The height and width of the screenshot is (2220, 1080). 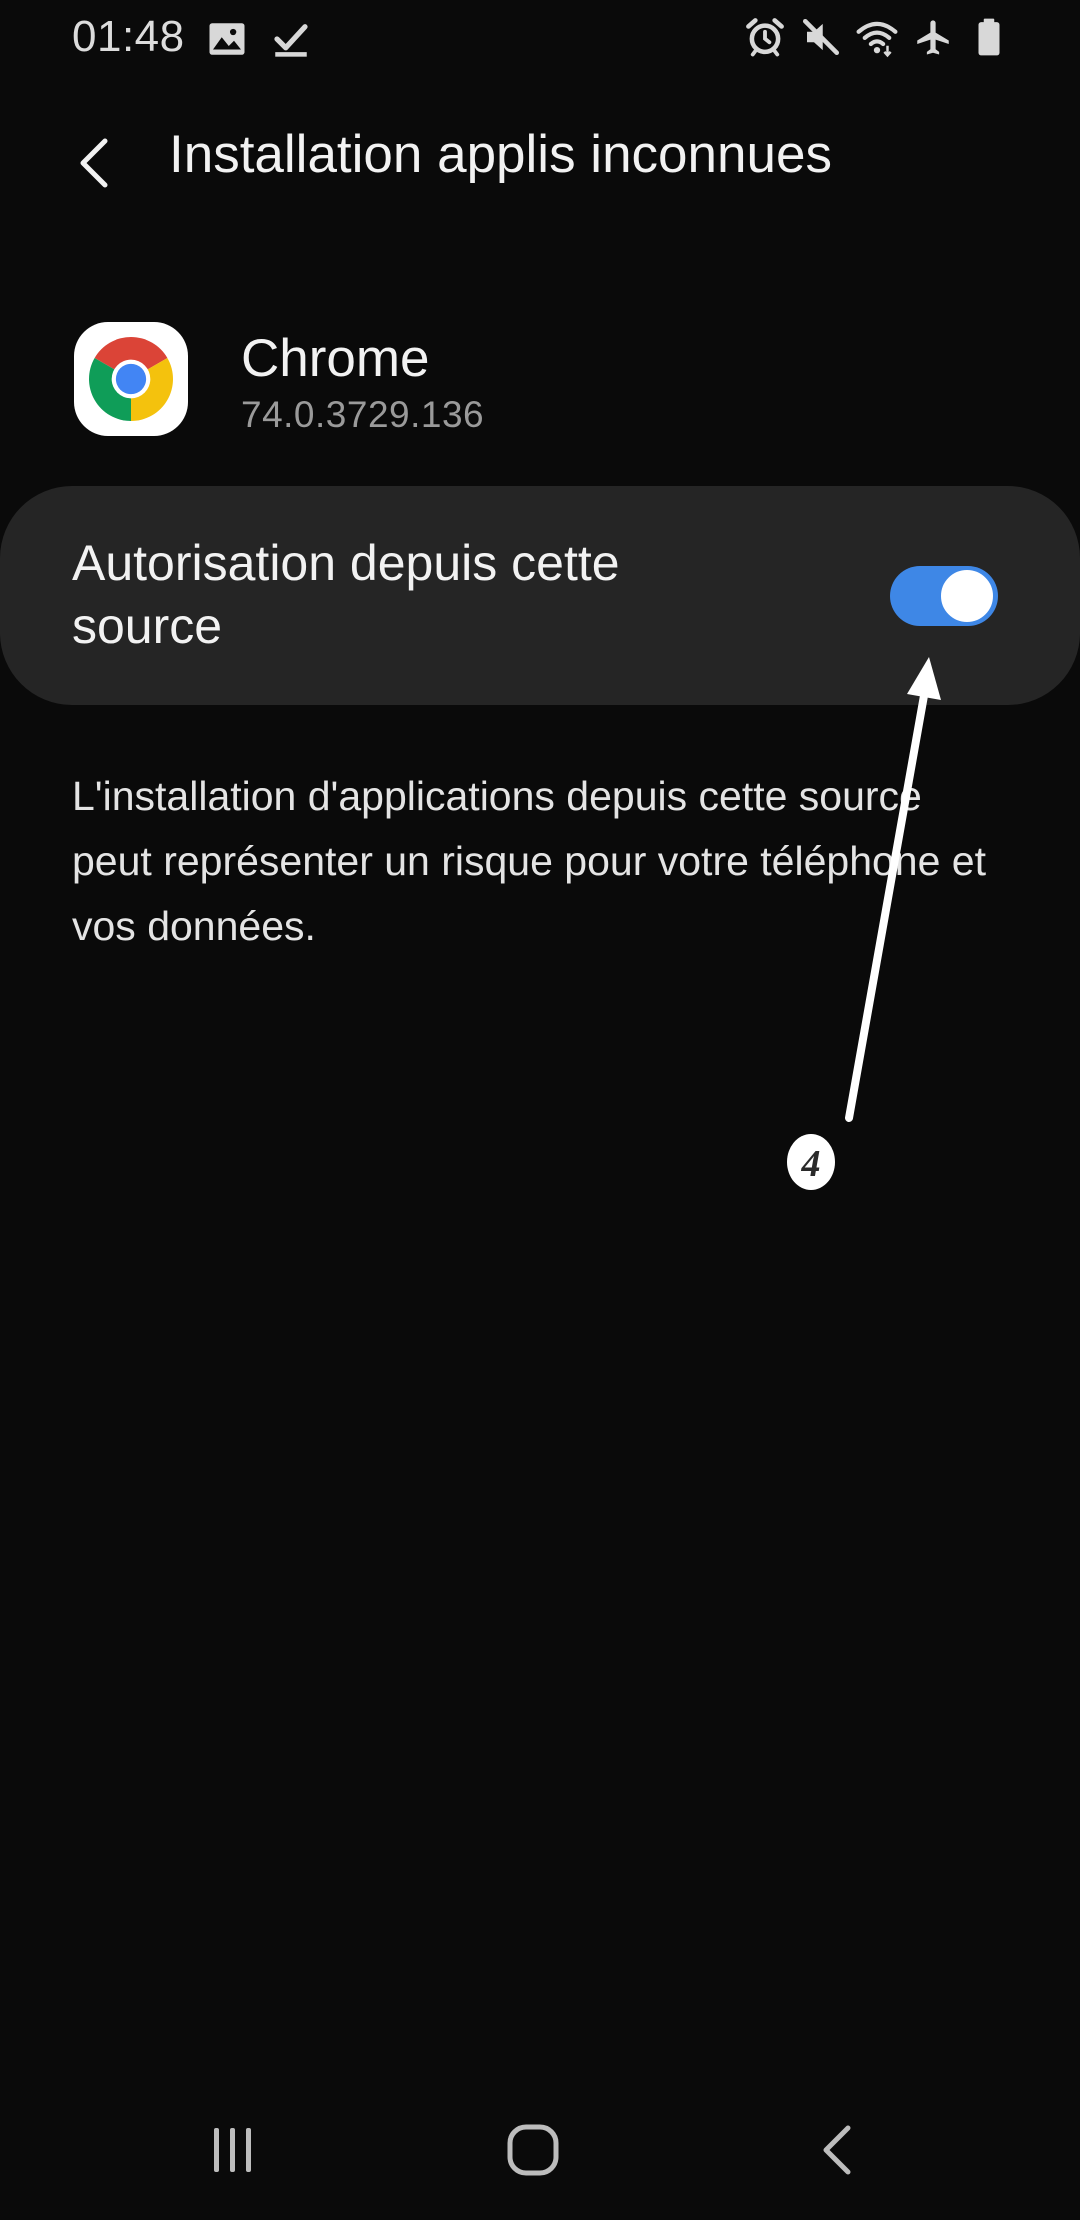 I want to click on toggle-knob, so click(x=967, y=596).